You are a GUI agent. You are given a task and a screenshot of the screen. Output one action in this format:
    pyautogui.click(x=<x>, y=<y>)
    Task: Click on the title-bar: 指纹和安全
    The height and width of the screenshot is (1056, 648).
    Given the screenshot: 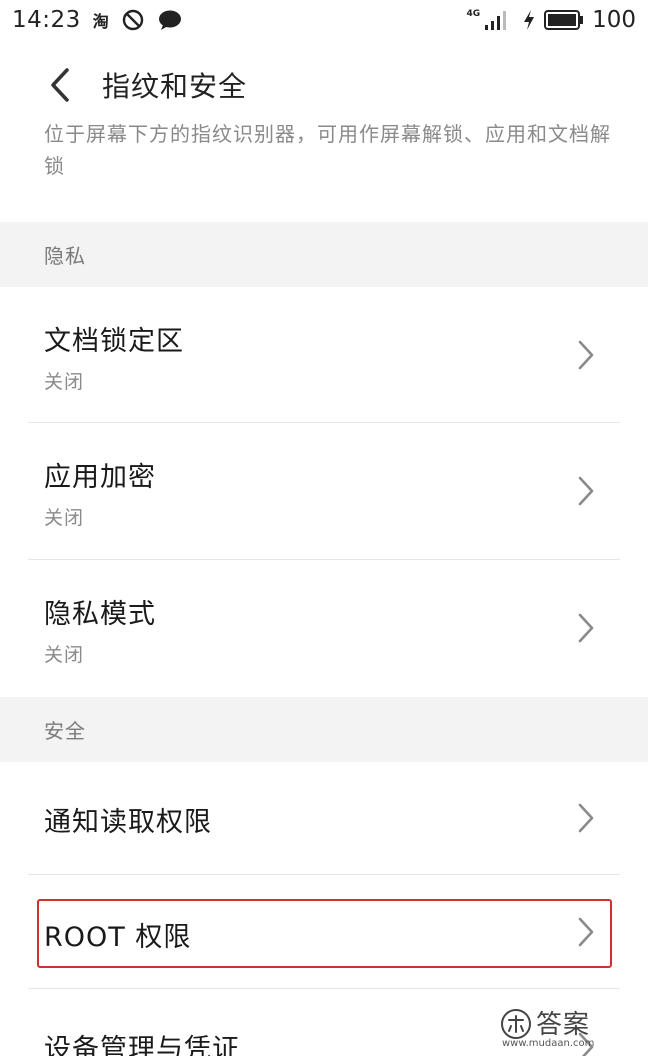 What is the action you would take?
    pyautogui.click(x=324, y=85)
    